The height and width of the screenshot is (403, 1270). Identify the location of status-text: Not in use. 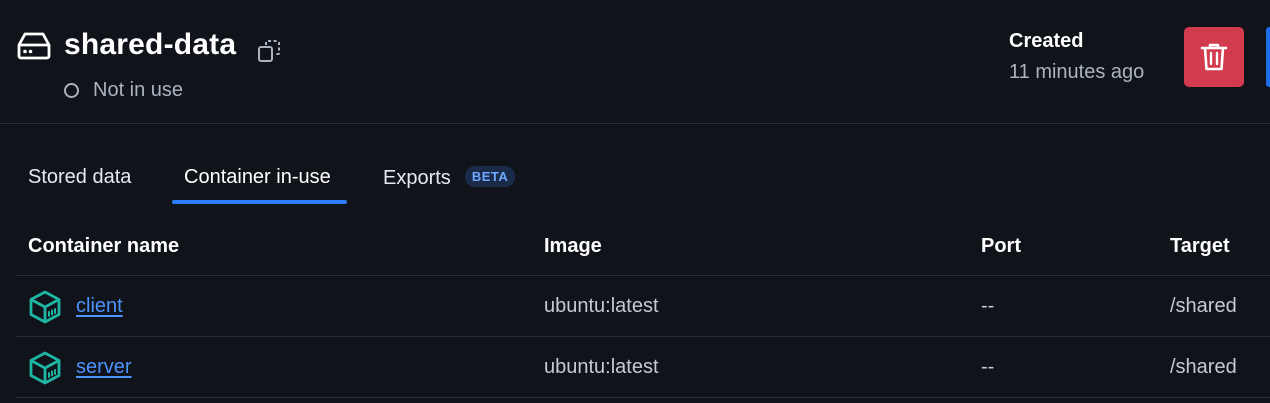
(138, 90).